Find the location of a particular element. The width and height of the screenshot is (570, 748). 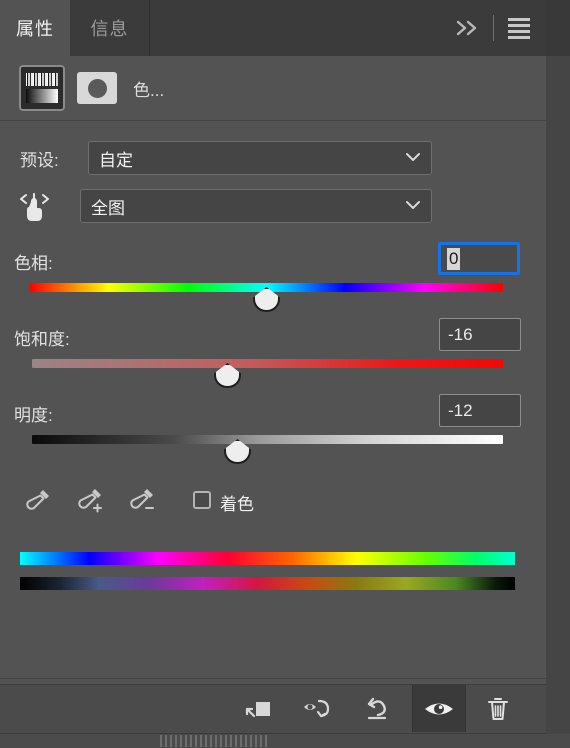

range-value: 全图 is located at coordinates (108, 208).